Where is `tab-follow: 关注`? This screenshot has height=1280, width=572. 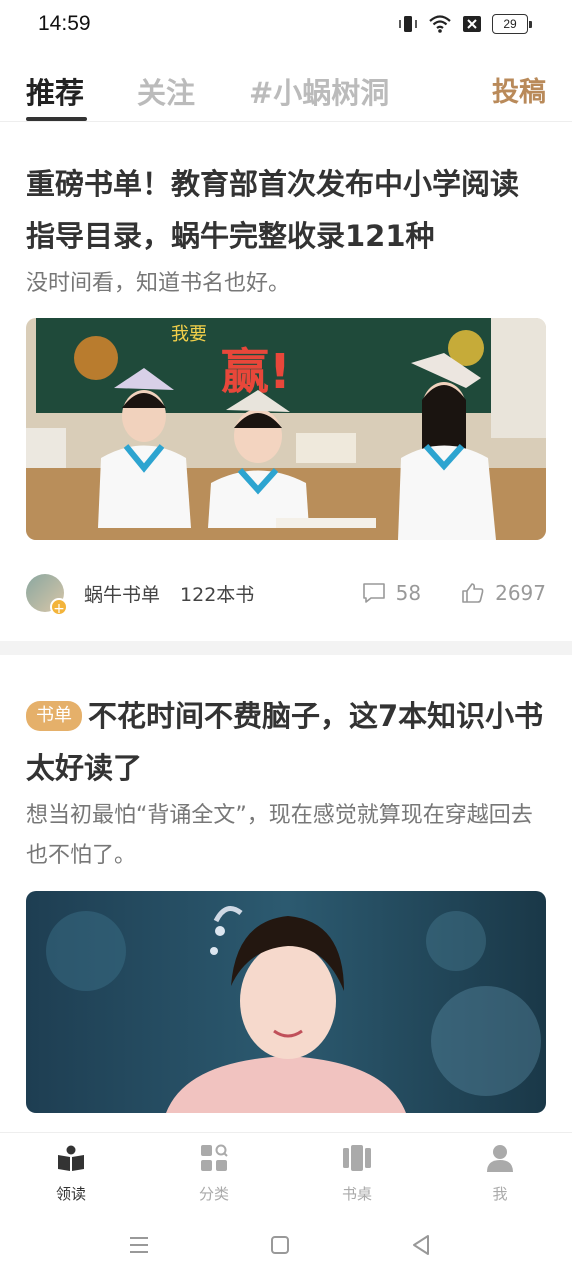 tab-follow: 关注 is located at coordinates (166, 91).